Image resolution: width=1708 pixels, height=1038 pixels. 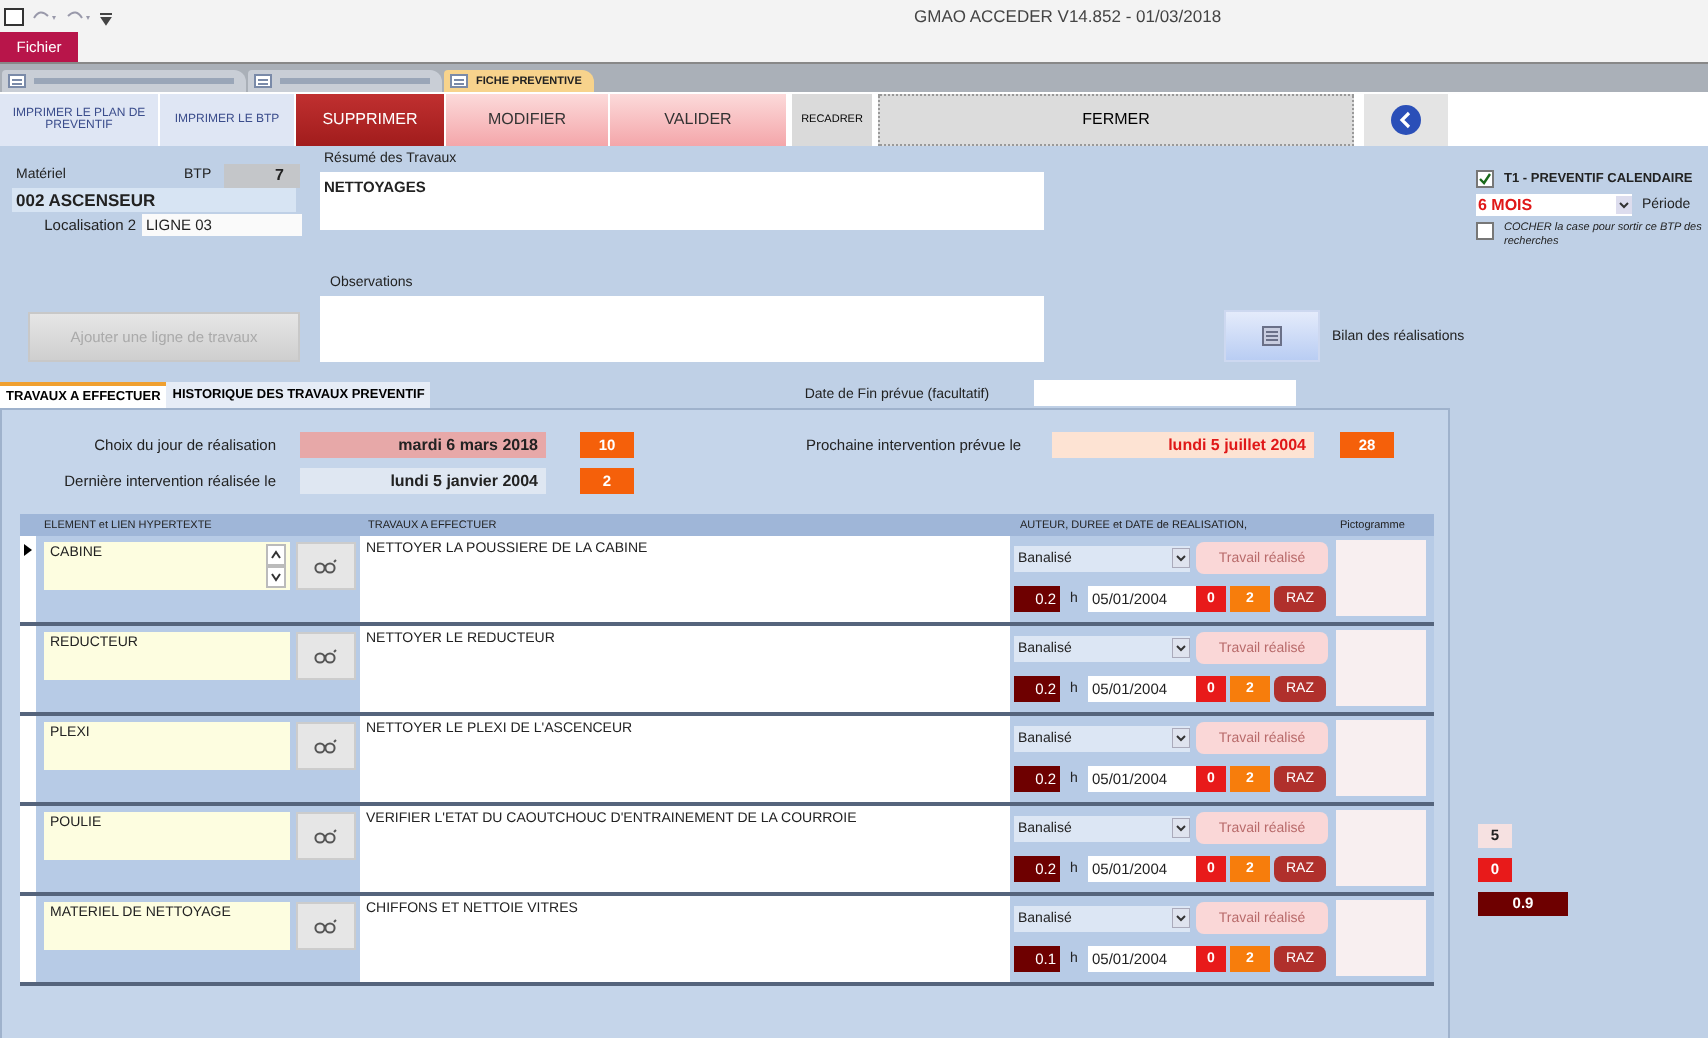 I want to click on back-button, so click(x=1406, y=119).